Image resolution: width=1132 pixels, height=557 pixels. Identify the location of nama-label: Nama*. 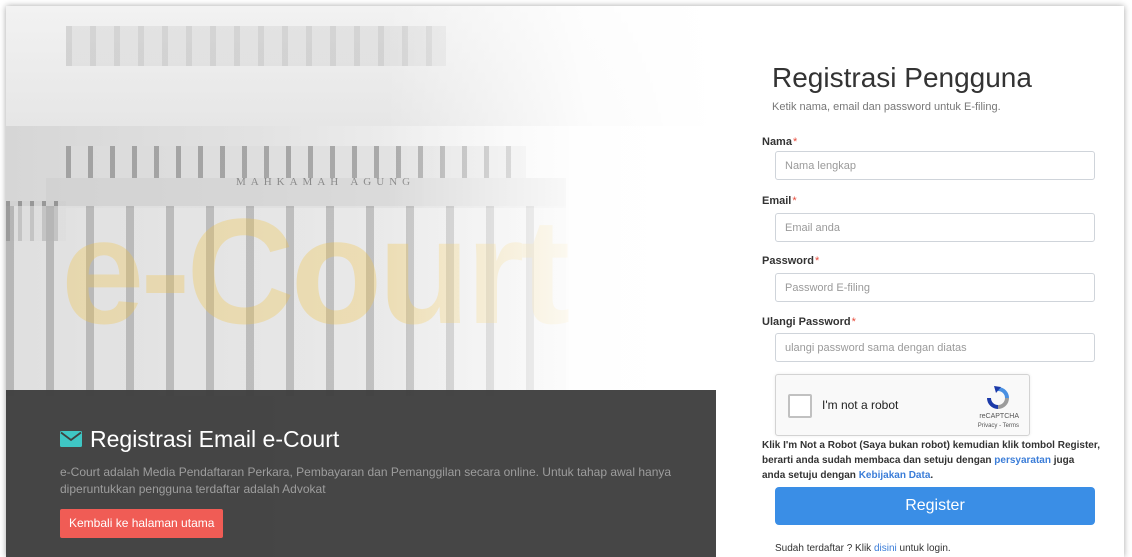
(779, 142).